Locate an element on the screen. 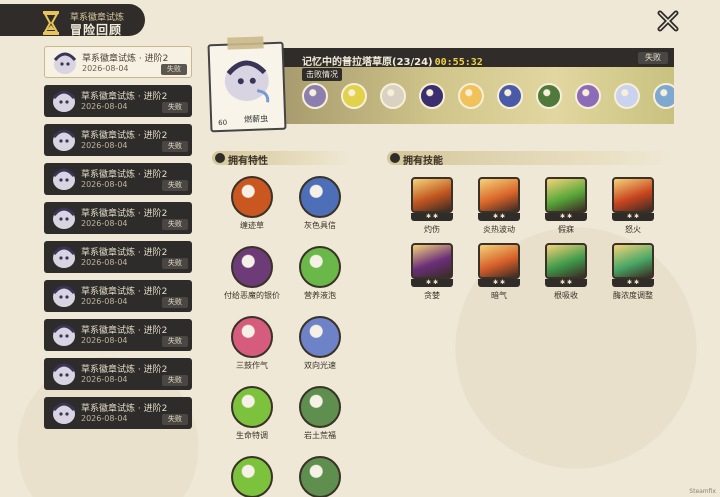 Image resolution: width=720 pixels, height=497 pixels. trait-item: 灰色具信 is located at coordinates (320, 203).